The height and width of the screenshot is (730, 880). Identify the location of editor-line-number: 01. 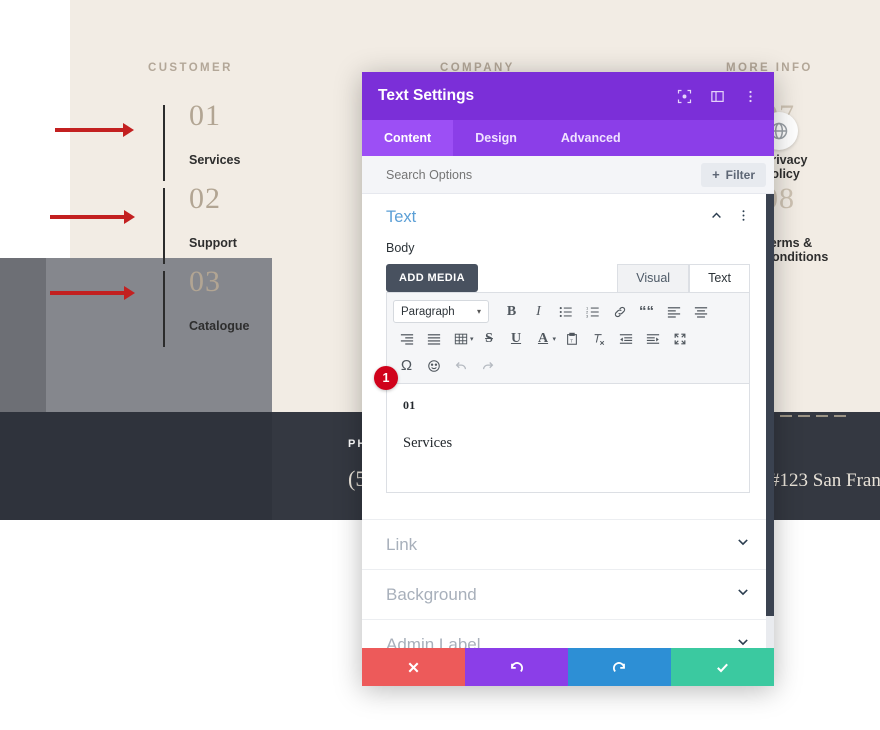
(409, 405).